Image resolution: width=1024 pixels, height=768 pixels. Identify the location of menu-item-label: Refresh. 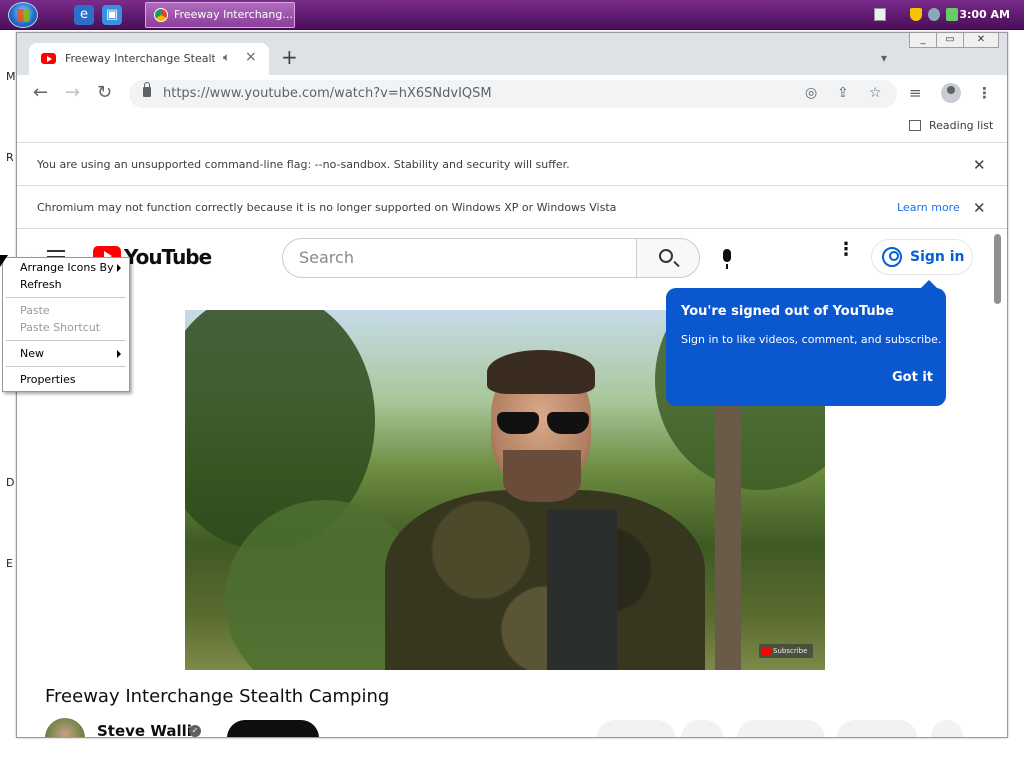
(41, 284).